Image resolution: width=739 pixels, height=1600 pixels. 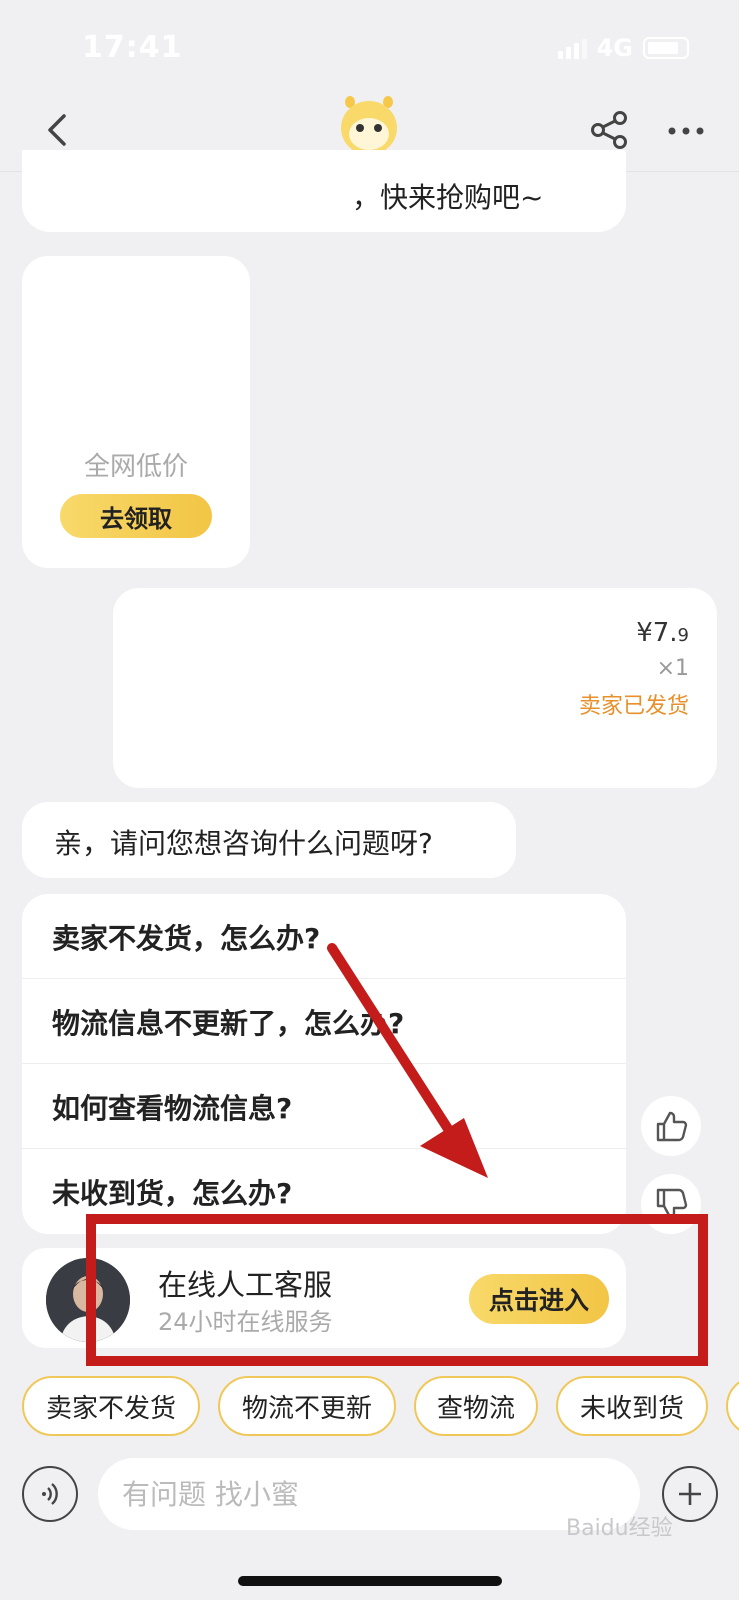 What do you see at coordinates (686, 131) in the screenshot?
I see `more-dots-icon` at bounding box center [686, 131].